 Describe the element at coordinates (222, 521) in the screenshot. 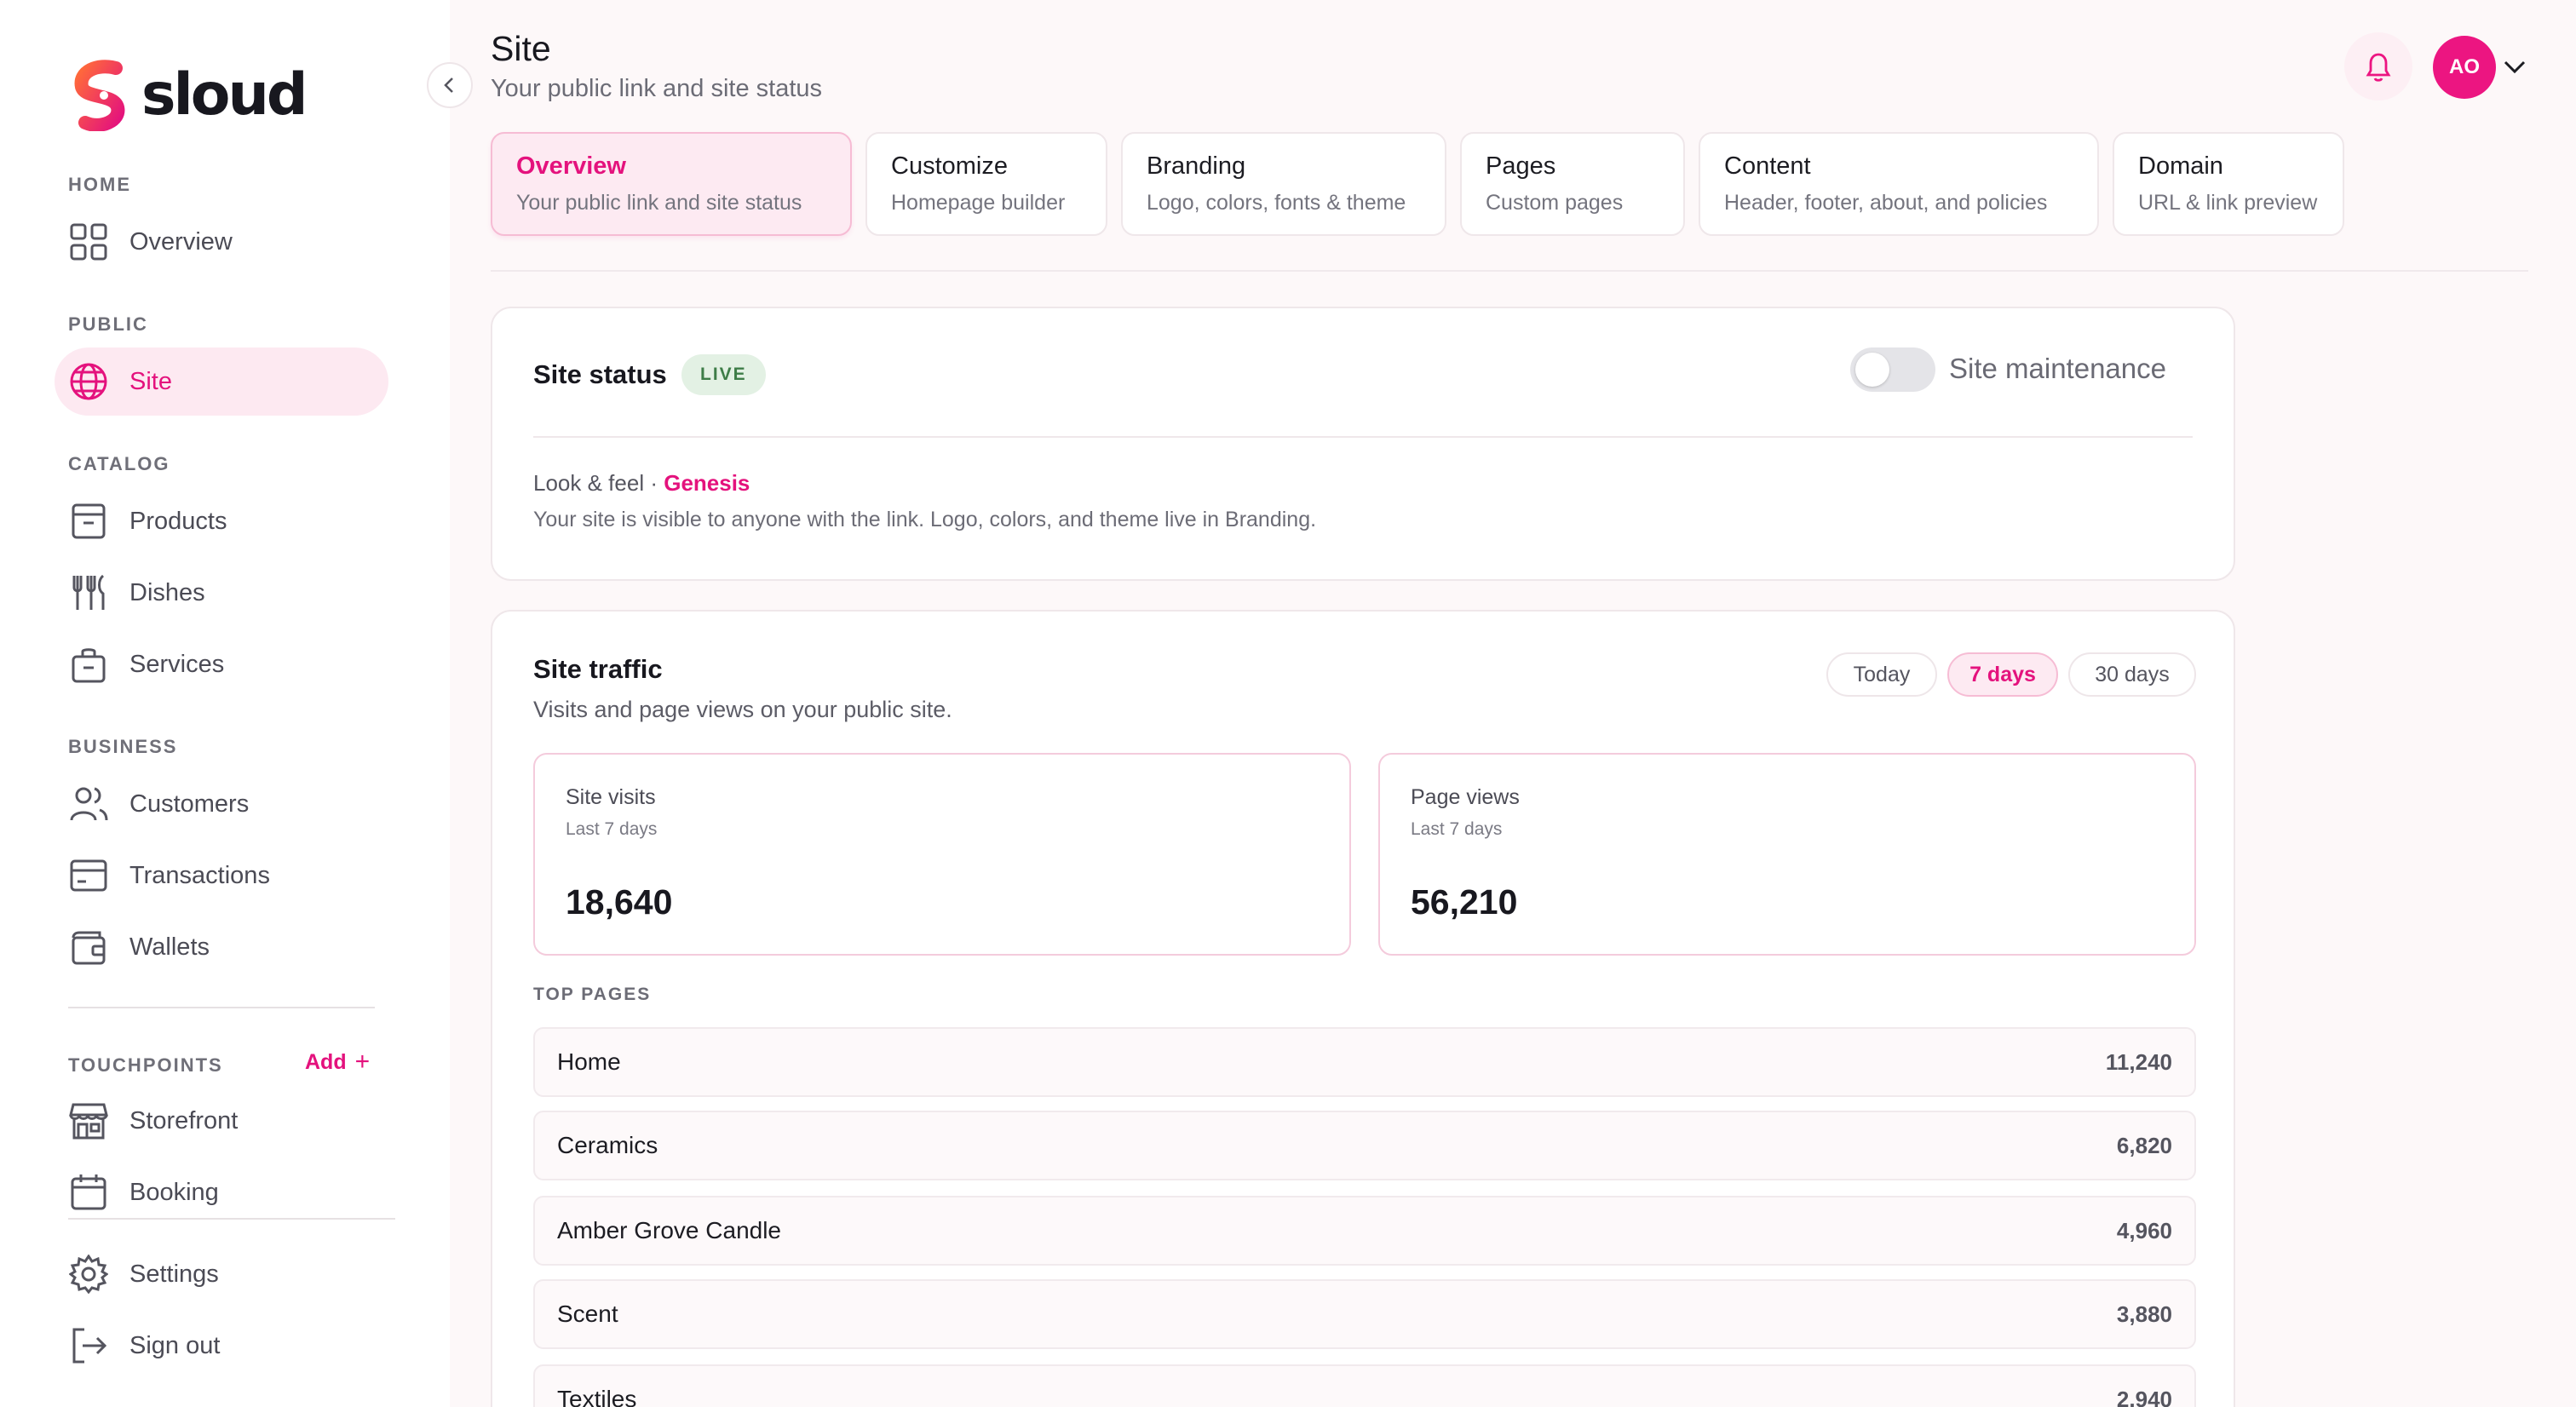

I see `sidebar-item-products: Products` at that location.